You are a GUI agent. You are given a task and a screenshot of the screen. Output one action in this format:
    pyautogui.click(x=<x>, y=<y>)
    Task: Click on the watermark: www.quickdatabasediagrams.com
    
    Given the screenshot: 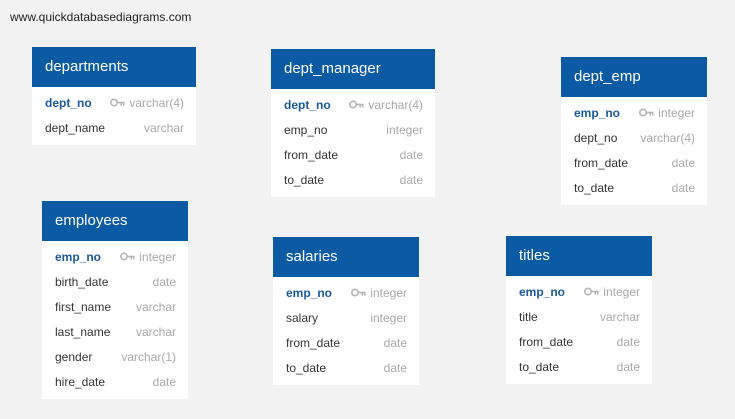 What is the action you would take?
    pyautogui.click(x=101, y=17)
    